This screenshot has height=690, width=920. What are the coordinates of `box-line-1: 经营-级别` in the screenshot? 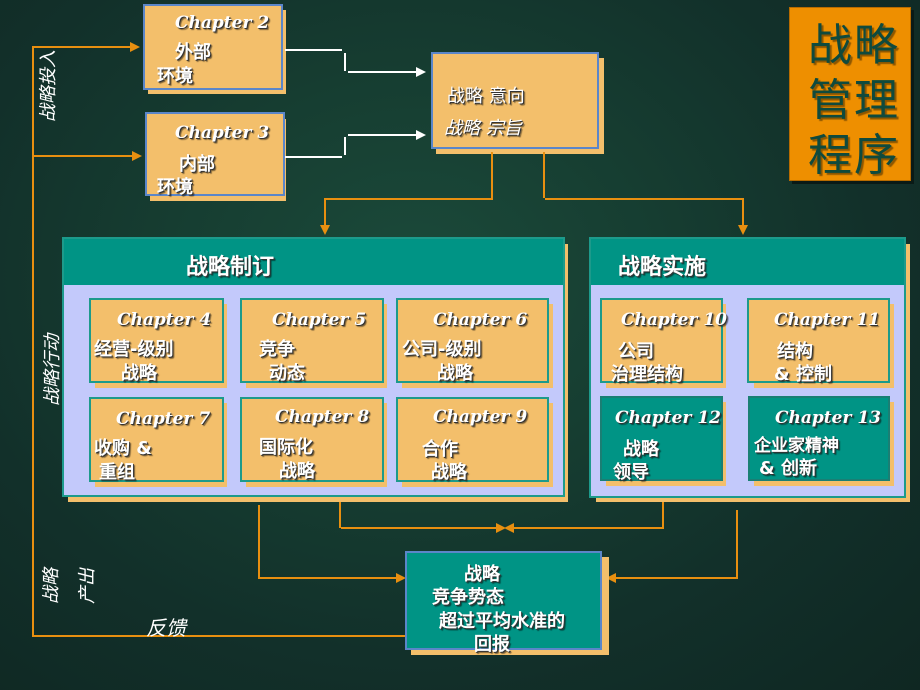 It's located at (134, 349).